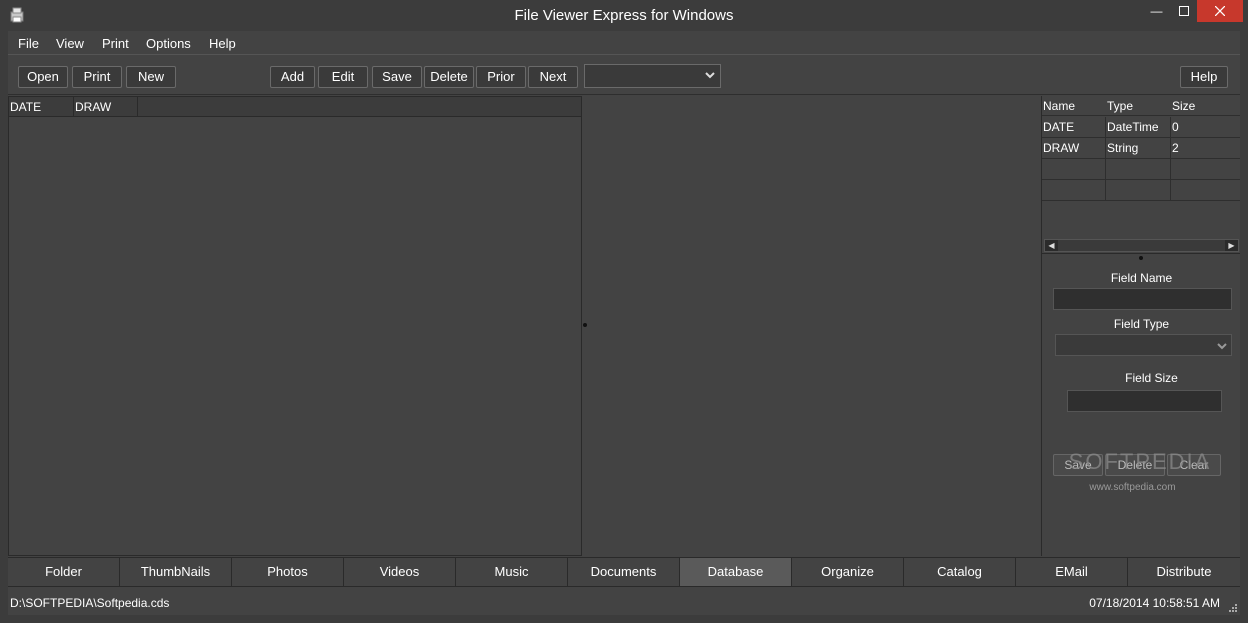 The image size is (1248, 623). What do you see at coordinates (400, 572) in the screenshot?
I see `tab-videos: Videos` at bounding box center [400, 572].